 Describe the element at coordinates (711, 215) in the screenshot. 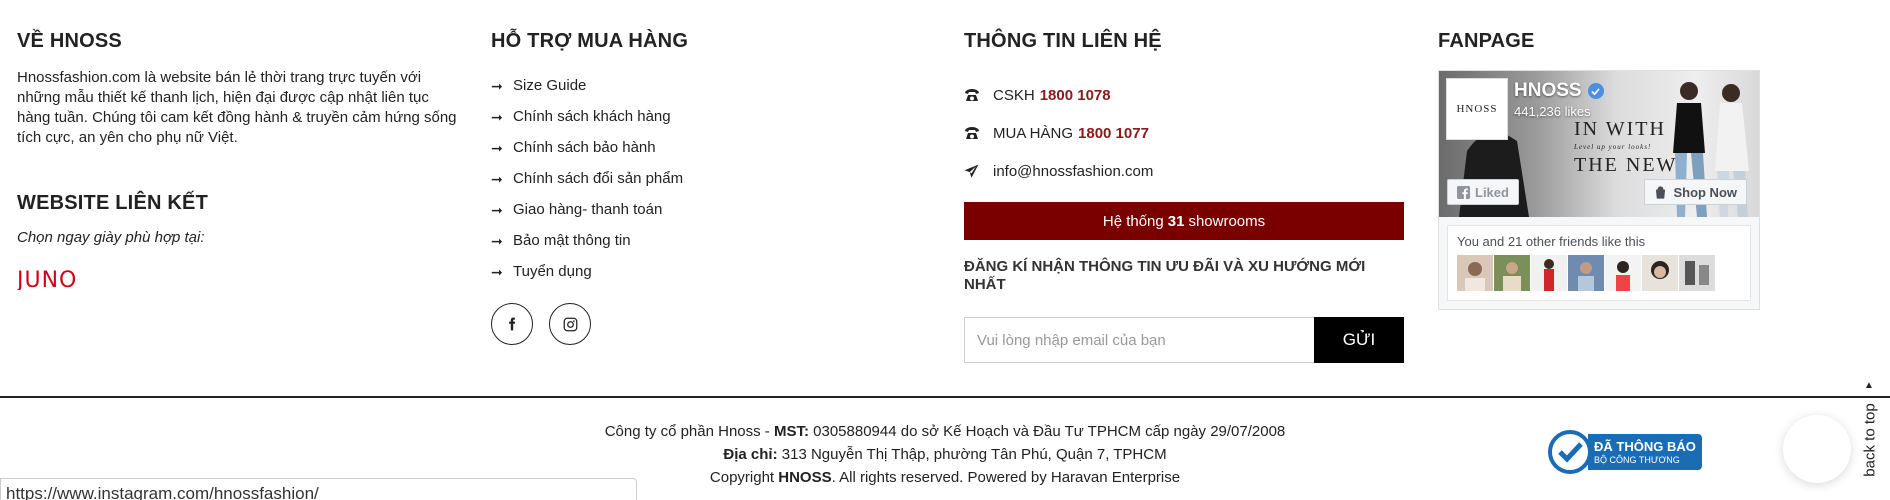

I see `support-link-shipping: ➞ Giao hàng- thanh toán` at that location.